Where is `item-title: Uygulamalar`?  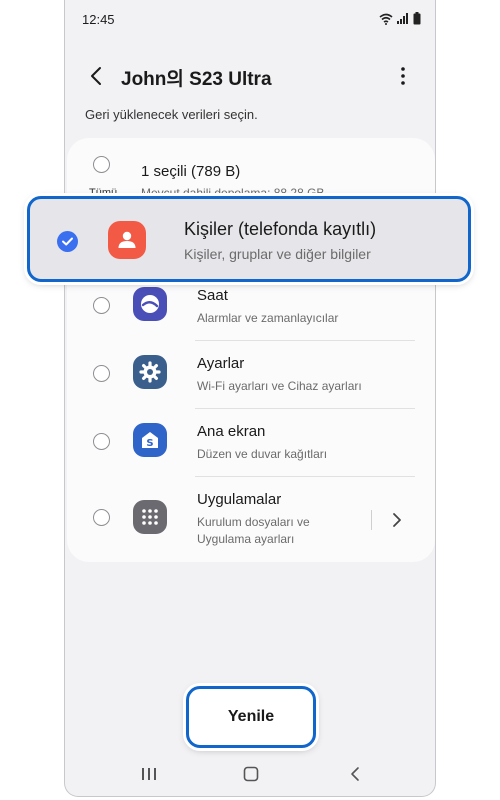 item-title: Uygulamalar is located at coordinates (239, 499).